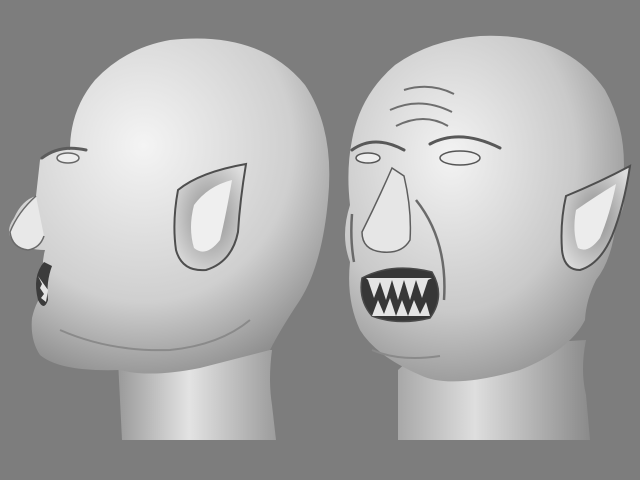 Image resolution: width=640 pixels, height=480 pixels. Describe the element at coordinates (68, 158) in the screenshot. I see `profile-eye` at that location.